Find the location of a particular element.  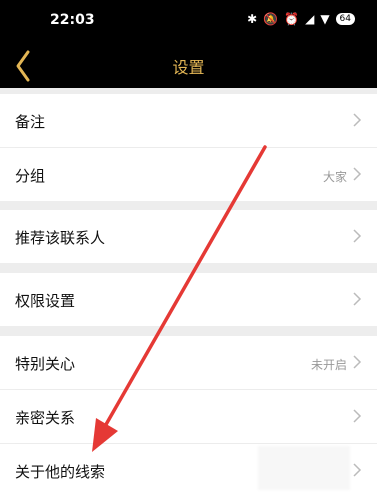

page-title: 设置 is located at coordinates (188, 67).